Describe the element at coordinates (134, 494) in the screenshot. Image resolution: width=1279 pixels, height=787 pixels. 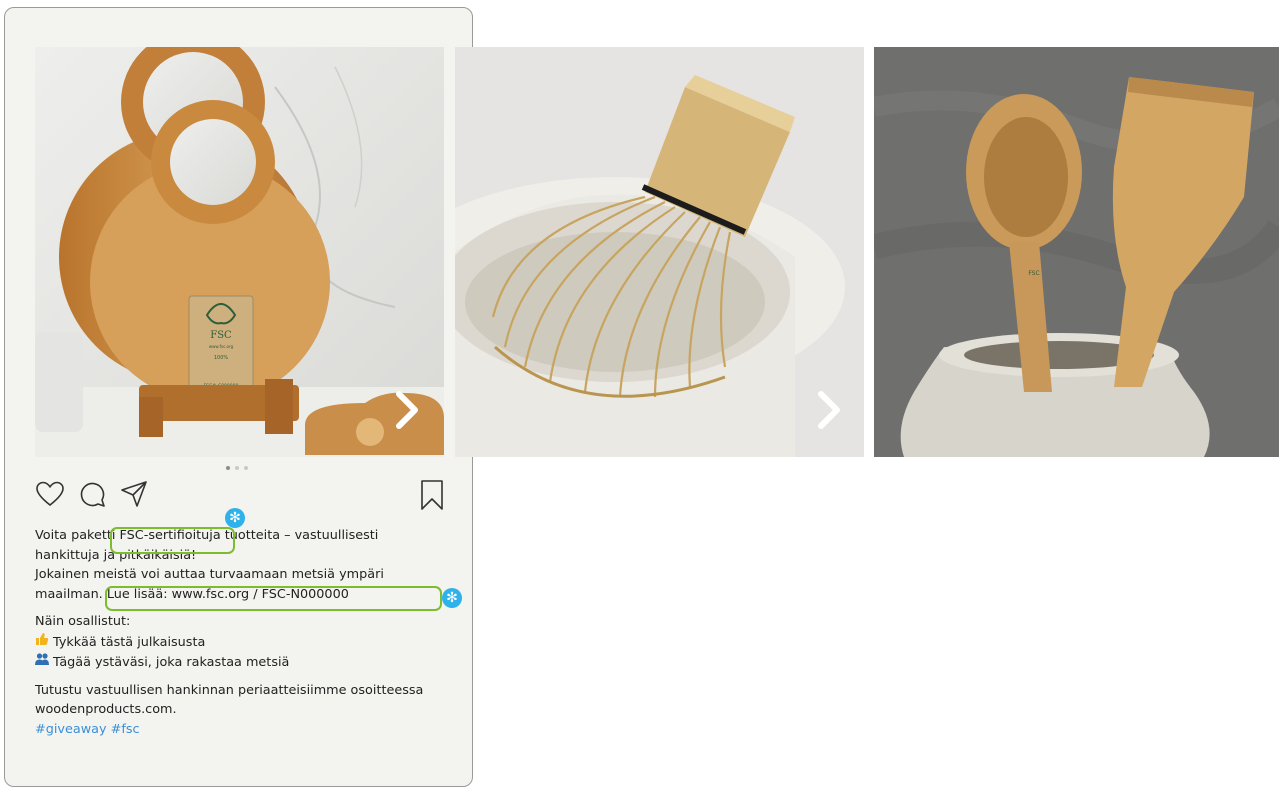
I see `send-icon` at that location.